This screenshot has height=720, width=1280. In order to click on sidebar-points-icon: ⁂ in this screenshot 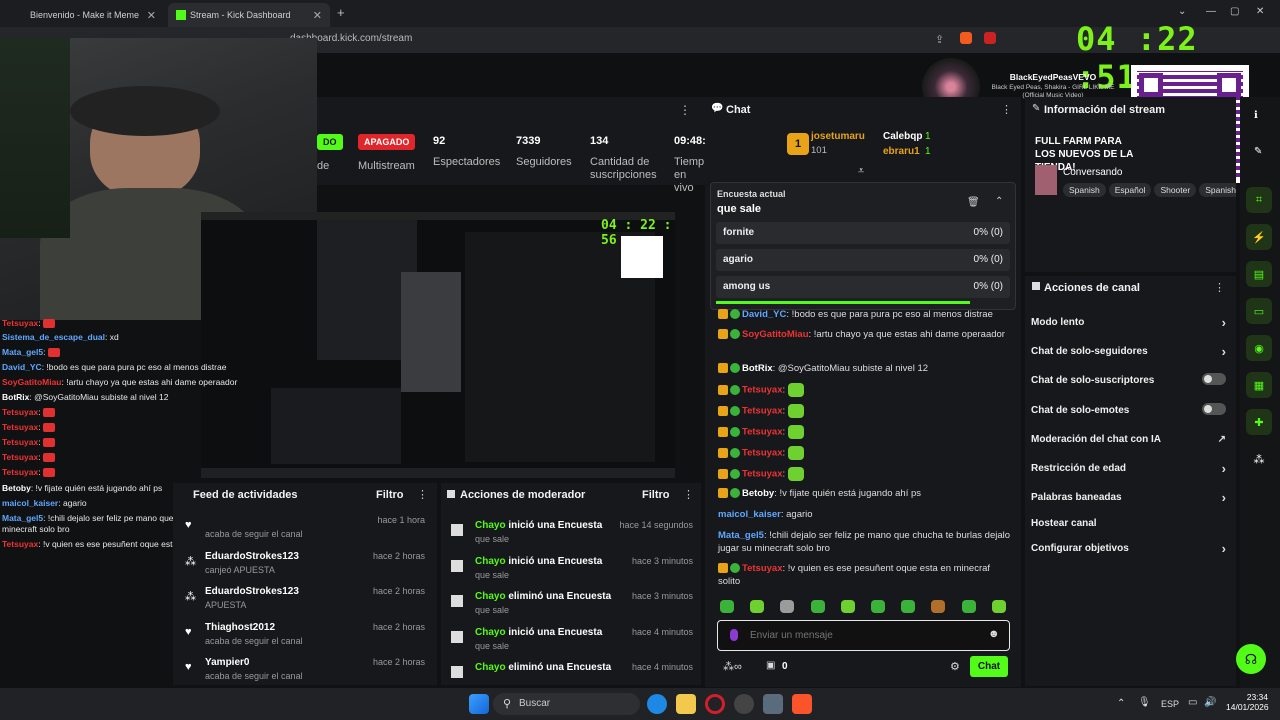, I will do `click(1259, 459)`.